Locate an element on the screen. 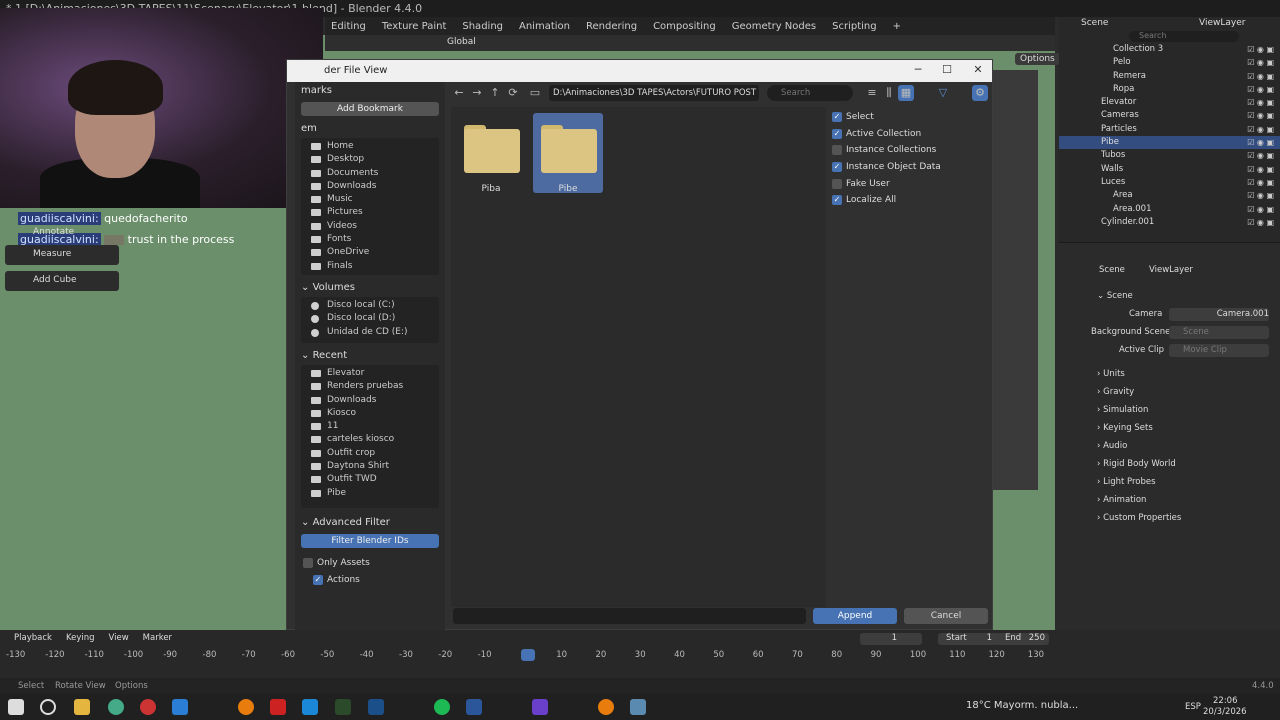 This screenshot has width=1280, height=720. property-panel-header: › Animation is located at coordinates (1169, 500).